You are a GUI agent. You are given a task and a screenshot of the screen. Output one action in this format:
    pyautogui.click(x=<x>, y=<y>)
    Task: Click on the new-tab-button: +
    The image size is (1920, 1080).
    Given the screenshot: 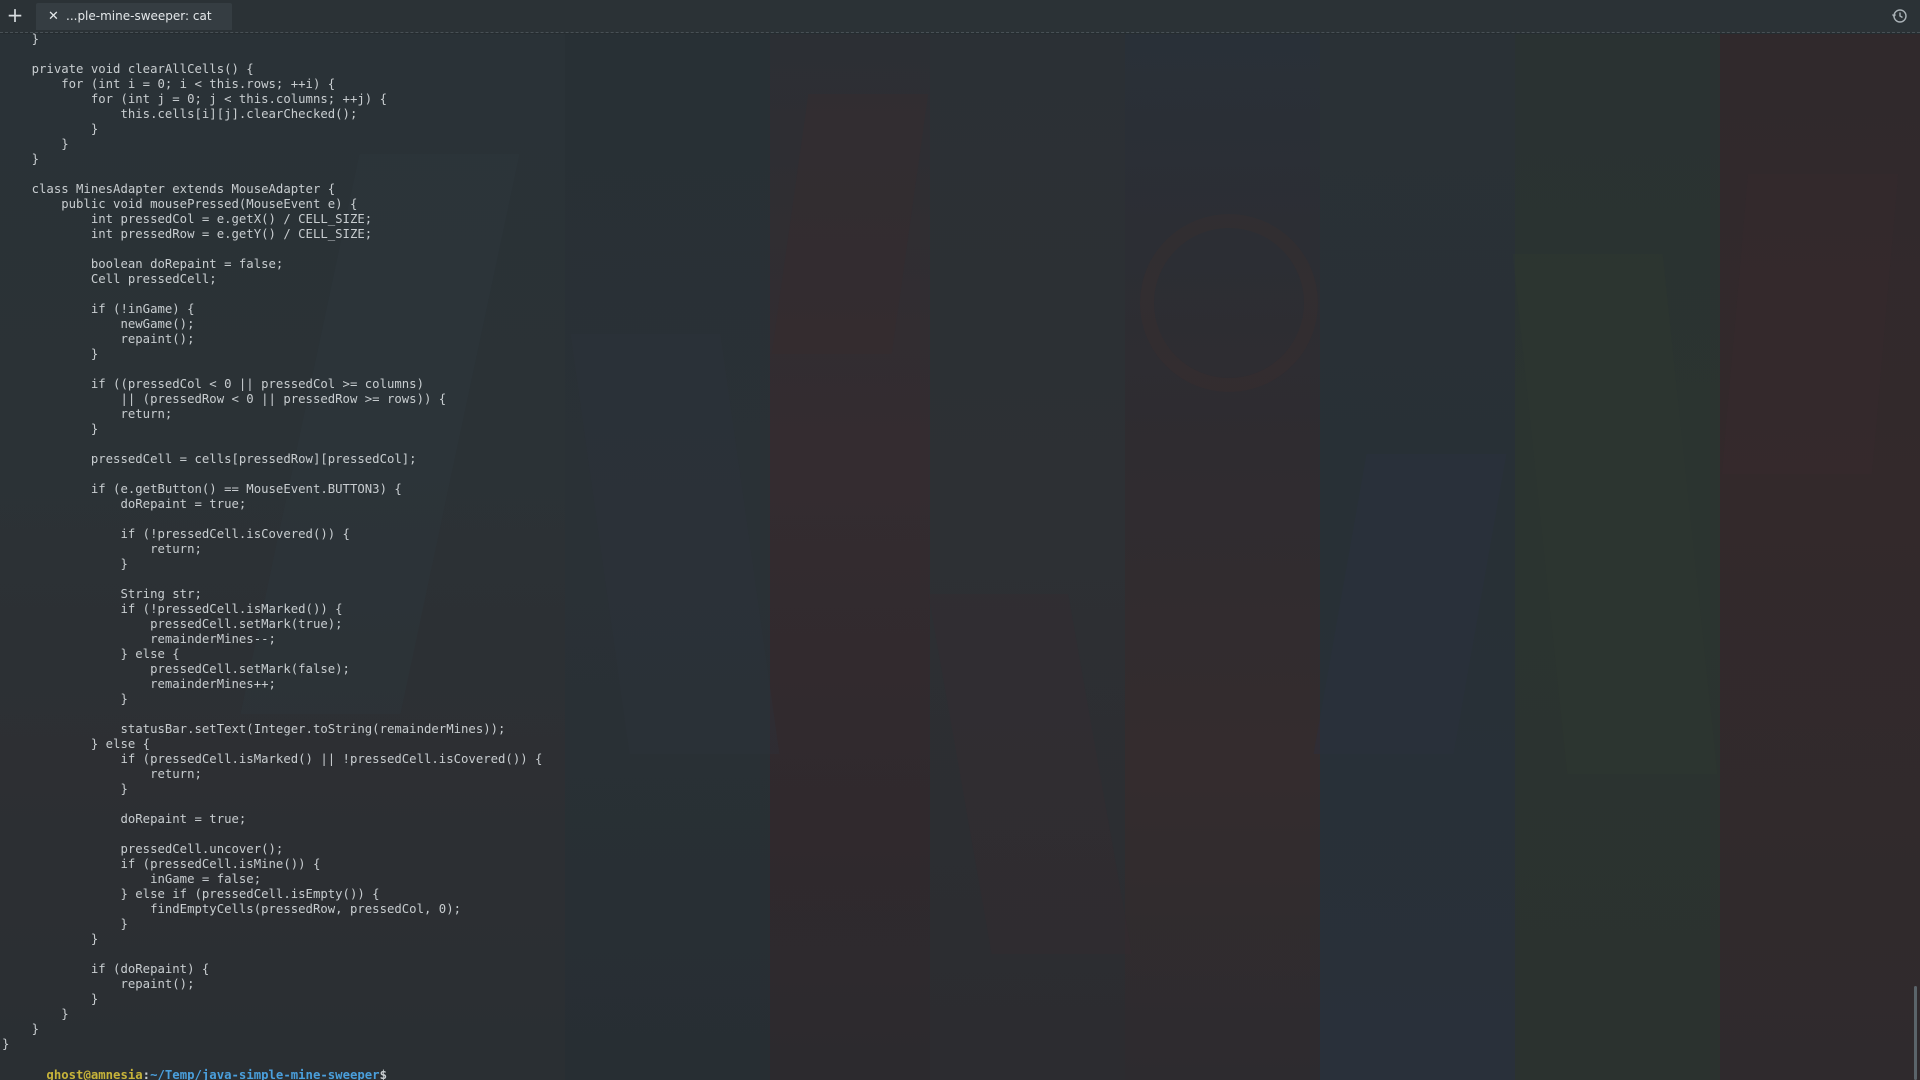 What is the action you would take?
    pyautogui.click(x=15, y=16)
    